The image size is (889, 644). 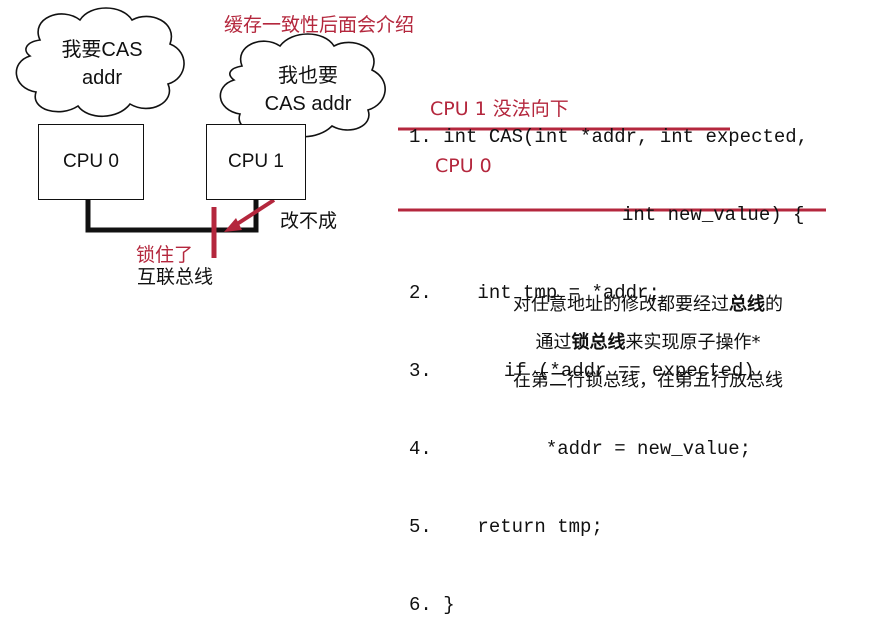 I want to click on cpu0-box: CPU 0, so click(x=91, y=162).